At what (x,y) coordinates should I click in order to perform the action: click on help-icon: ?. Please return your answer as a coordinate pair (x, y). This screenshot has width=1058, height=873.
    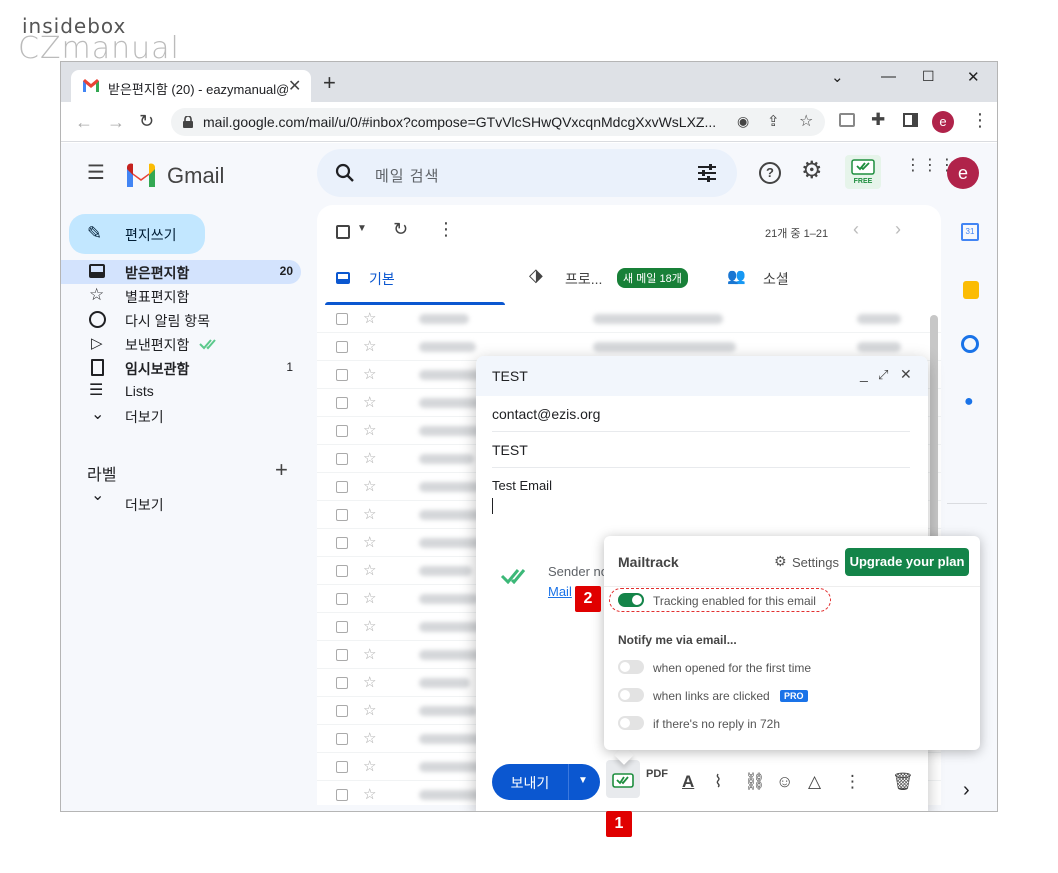
    Looking at the image, I should click on (770, 173).